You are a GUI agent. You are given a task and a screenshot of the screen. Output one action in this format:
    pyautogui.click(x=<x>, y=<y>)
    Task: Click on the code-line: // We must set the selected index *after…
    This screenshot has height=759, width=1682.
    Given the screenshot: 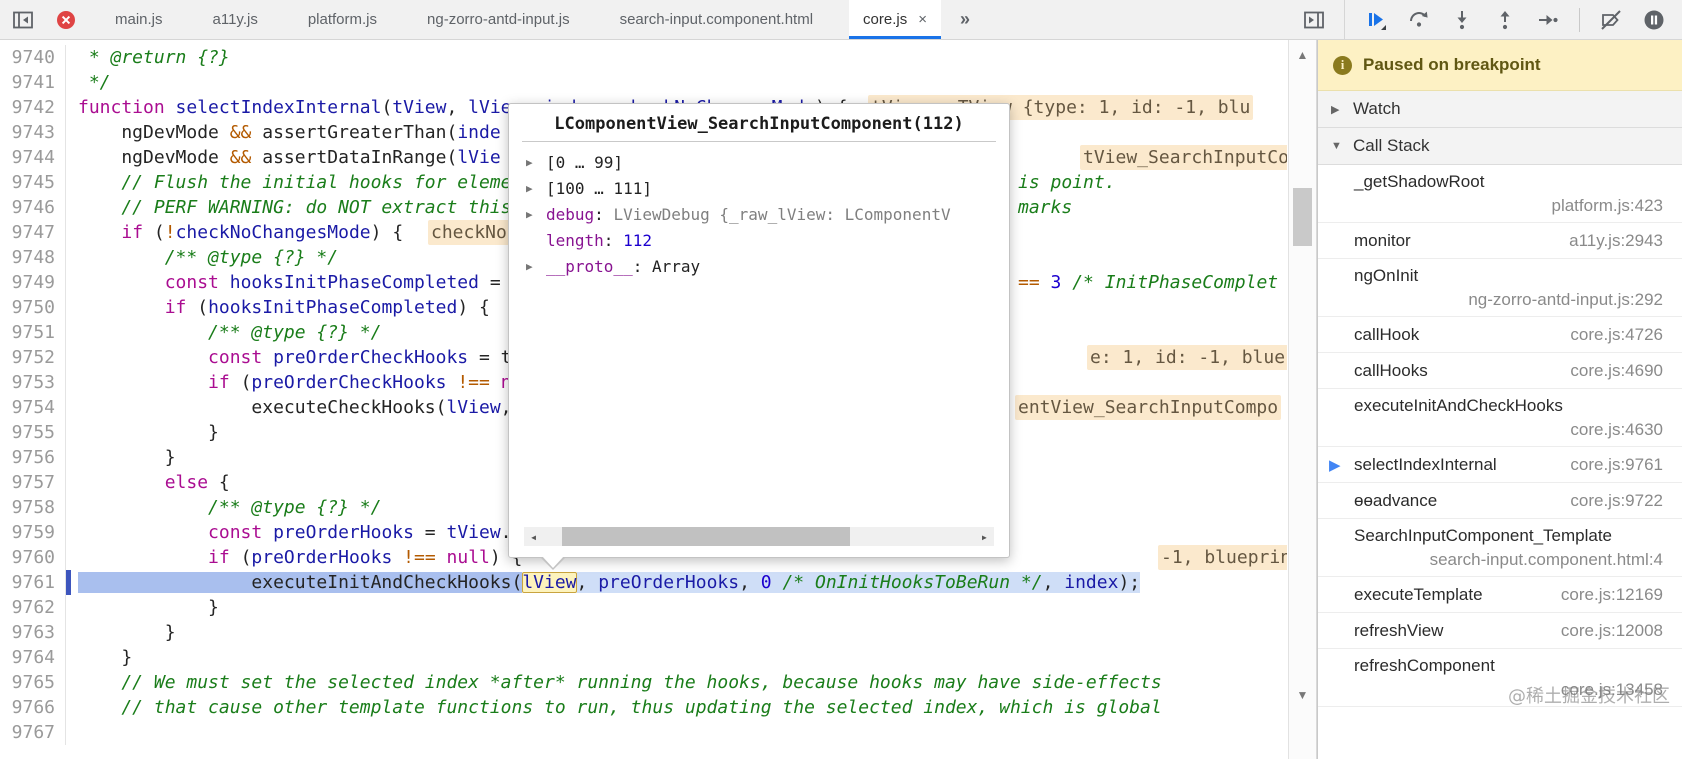 What is the action you would take?
    pyautogui.click(x=676, y=682)
    